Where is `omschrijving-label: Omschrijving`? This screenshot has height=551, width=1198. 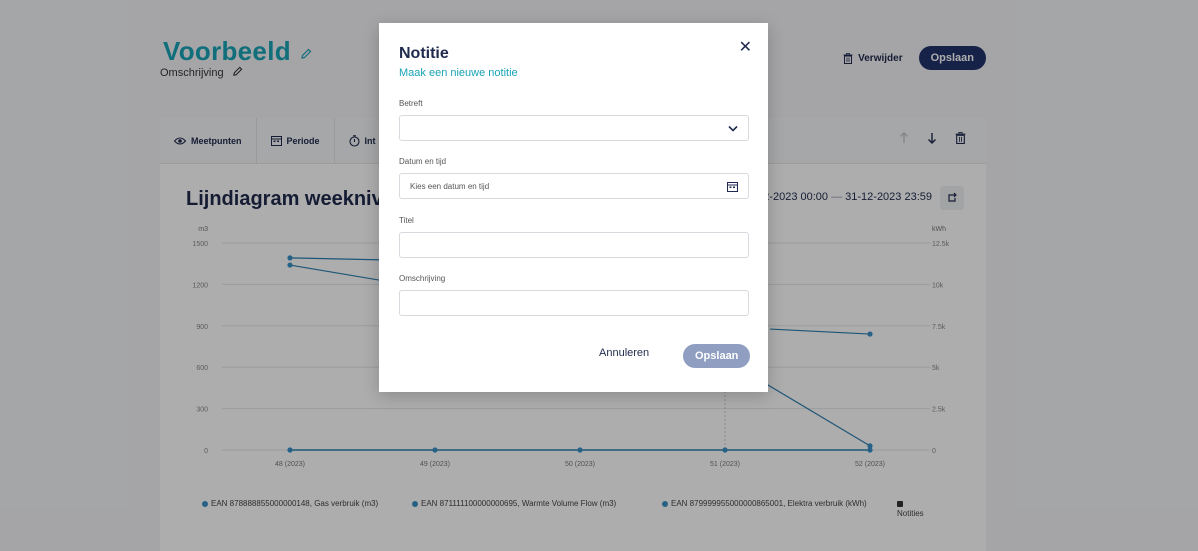
omschrijving-label: Omschrijving is located at coordinates (422, 278).